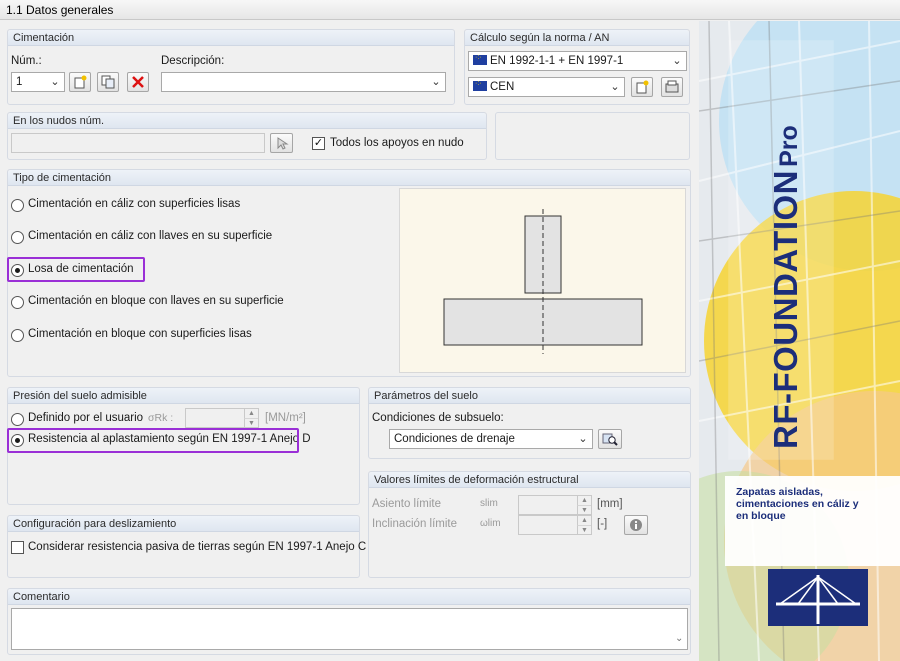 The image size is (900, 661). I want to click on product-title: RF-FOUNDATION Pro, so click(786, 287).